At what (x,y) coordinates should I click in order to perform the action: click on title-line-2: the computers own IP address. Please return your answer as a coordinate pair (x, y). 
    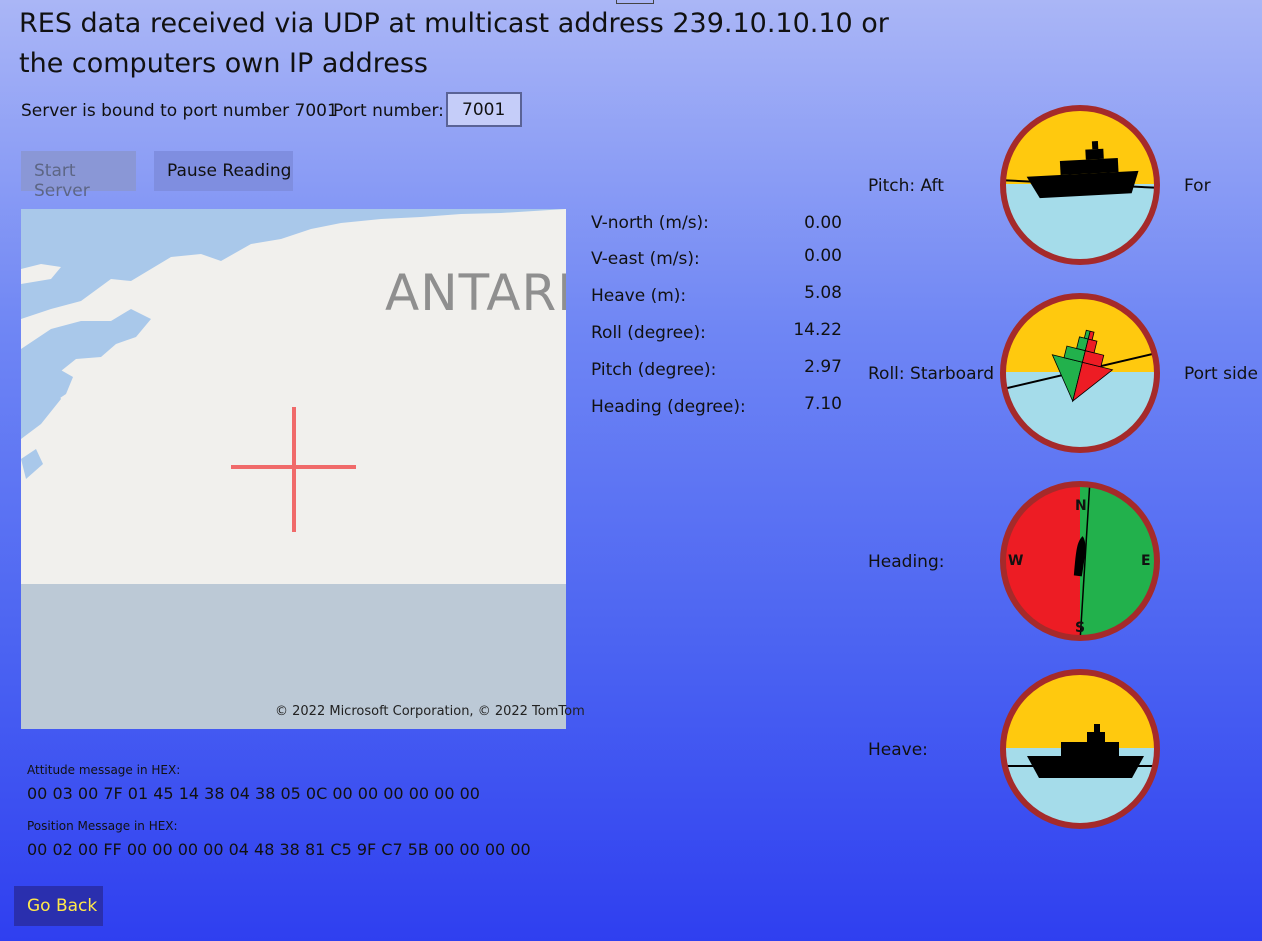
    Looking at the image, I should click on (223, 63).